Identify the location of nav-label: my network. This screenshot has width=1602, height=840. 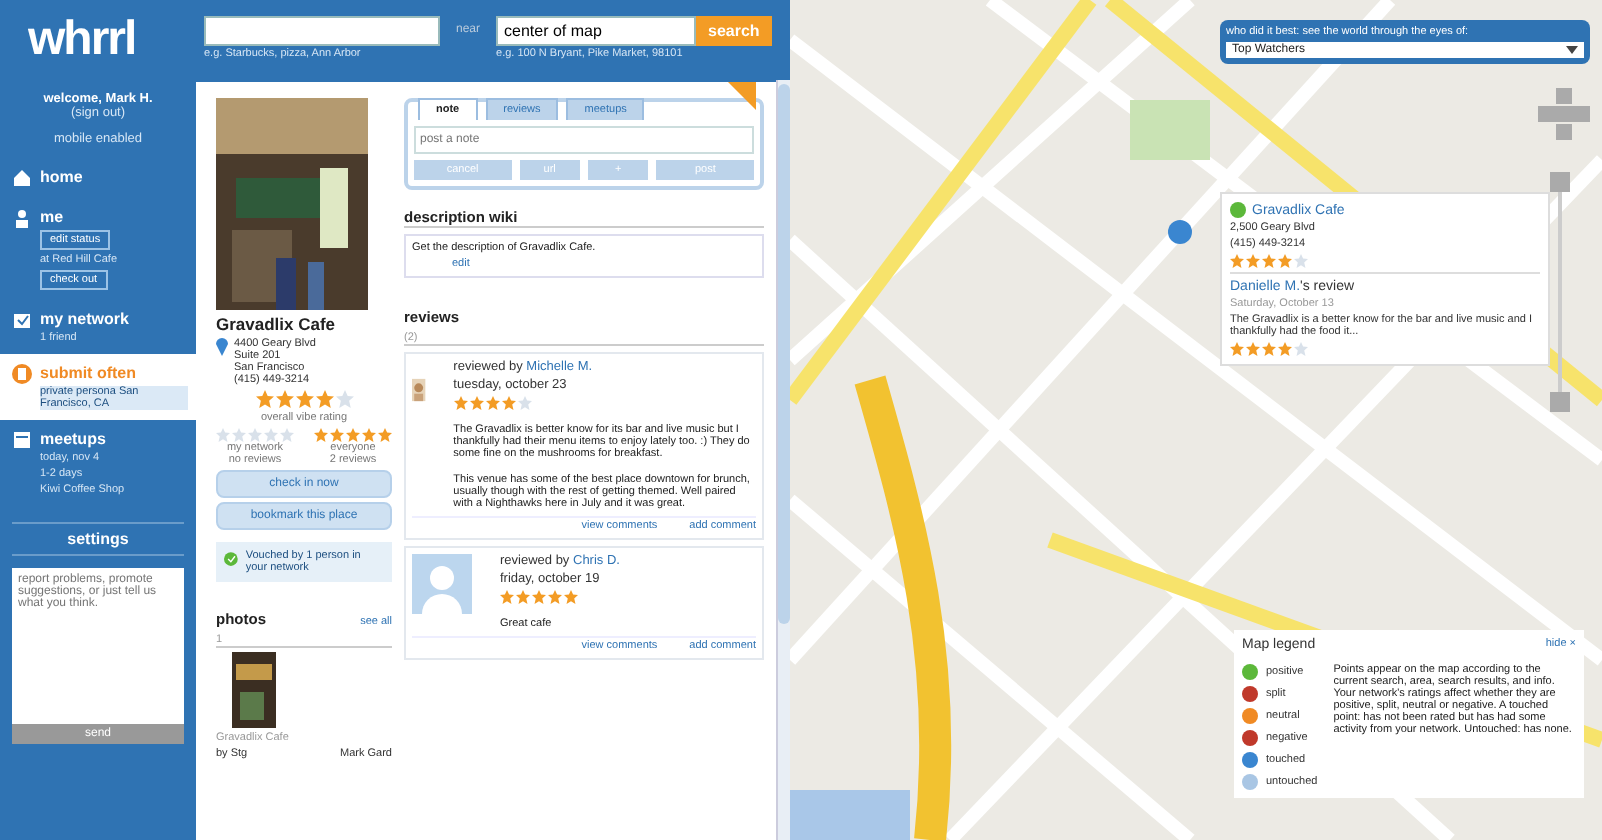
(84, 319).